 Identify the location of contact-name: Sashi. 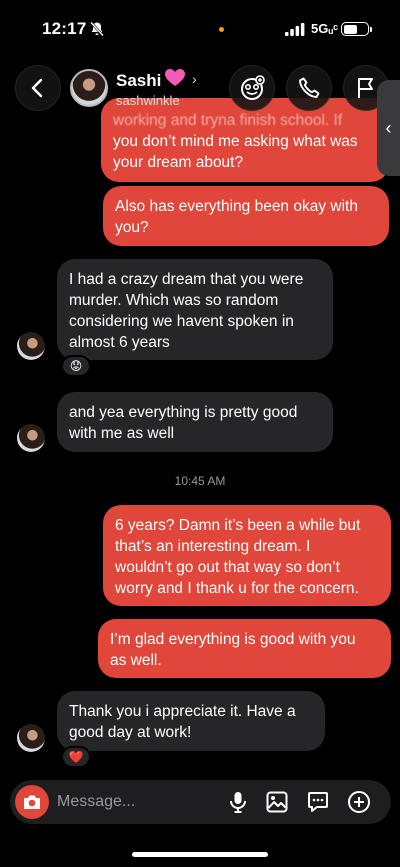
(138, 81).